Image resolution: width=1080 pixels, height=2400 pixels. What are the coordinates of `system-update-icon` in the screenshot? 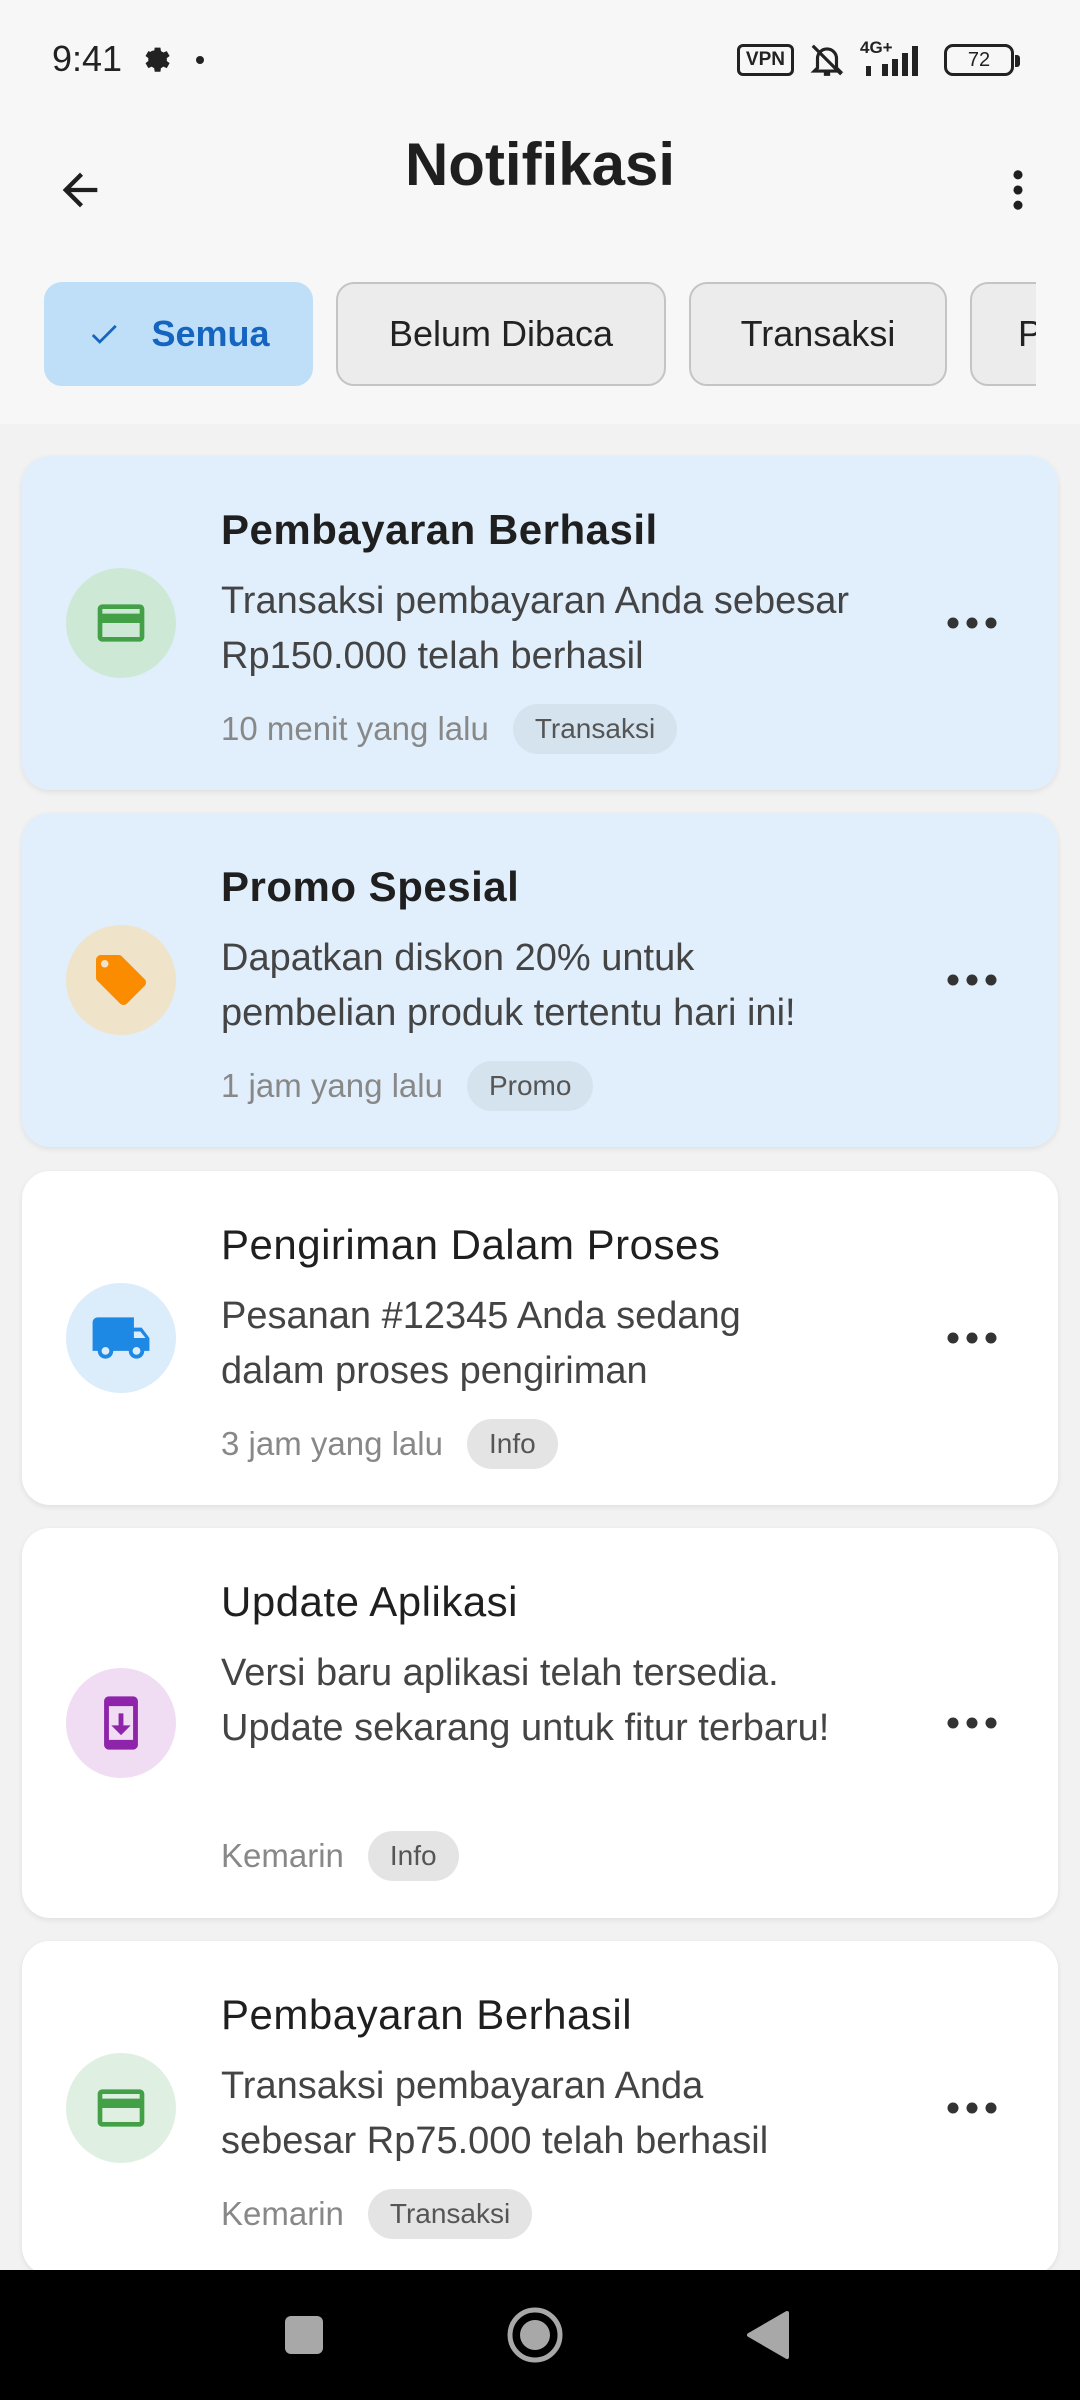 It's located at (121, 1723).